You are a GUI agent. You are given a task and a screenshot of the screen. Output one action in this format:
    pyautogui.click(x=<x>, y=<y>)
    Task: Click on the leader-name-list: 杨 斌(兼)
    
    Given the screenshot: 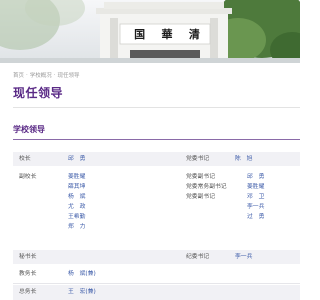 What is the action you would take?
    pyautogui.click(x=82, y=274)
    